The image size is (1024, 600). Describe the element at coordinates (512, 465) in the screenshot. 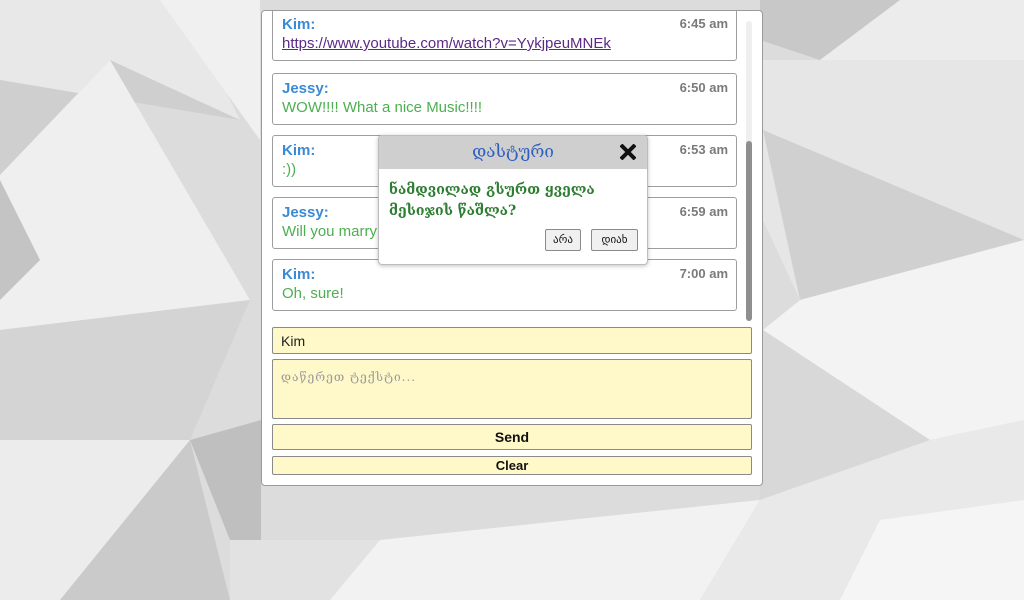

I see `clear-button: Clear` at that location.